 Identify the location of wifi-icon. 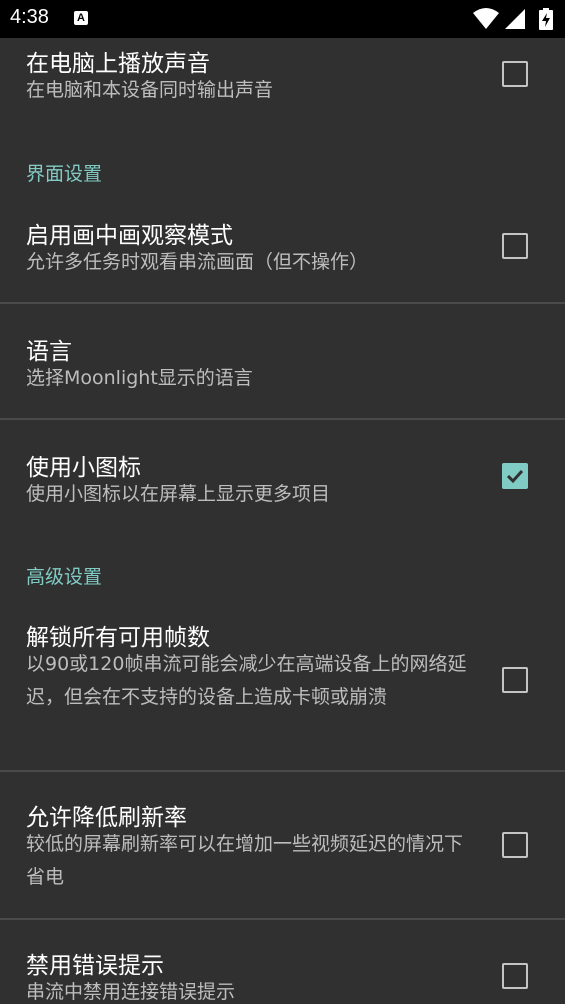
(486, 18).